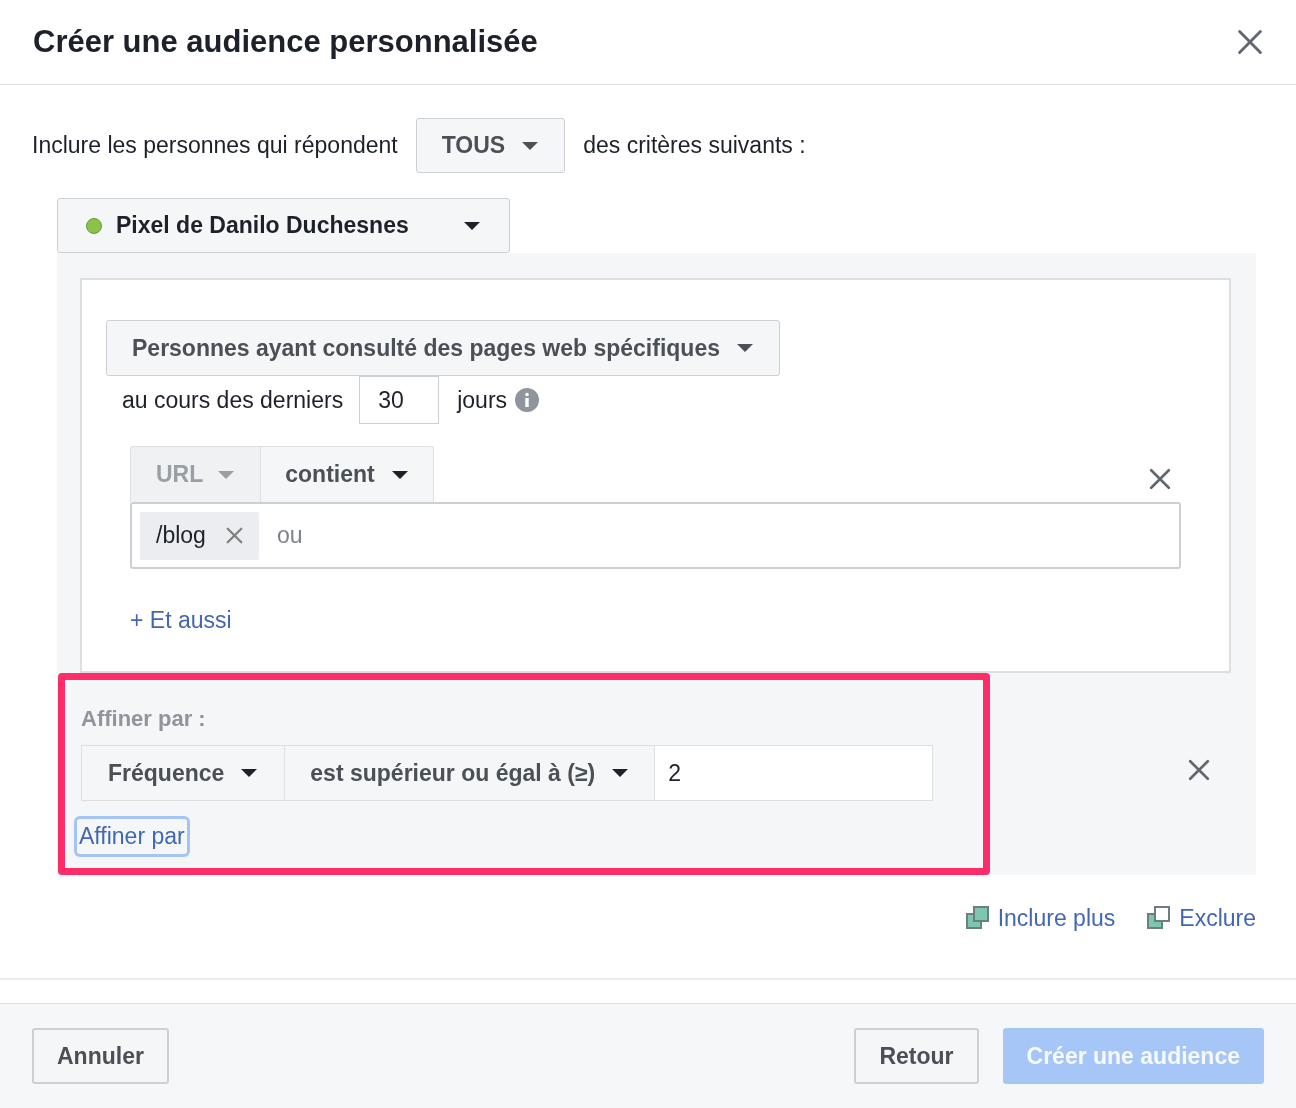 Image resolution: width=1296 pixels, height=1108 pixels. Describe the element at coordinates (723, 535) in the screenshot. I see `url-text-input: ou` at that location.